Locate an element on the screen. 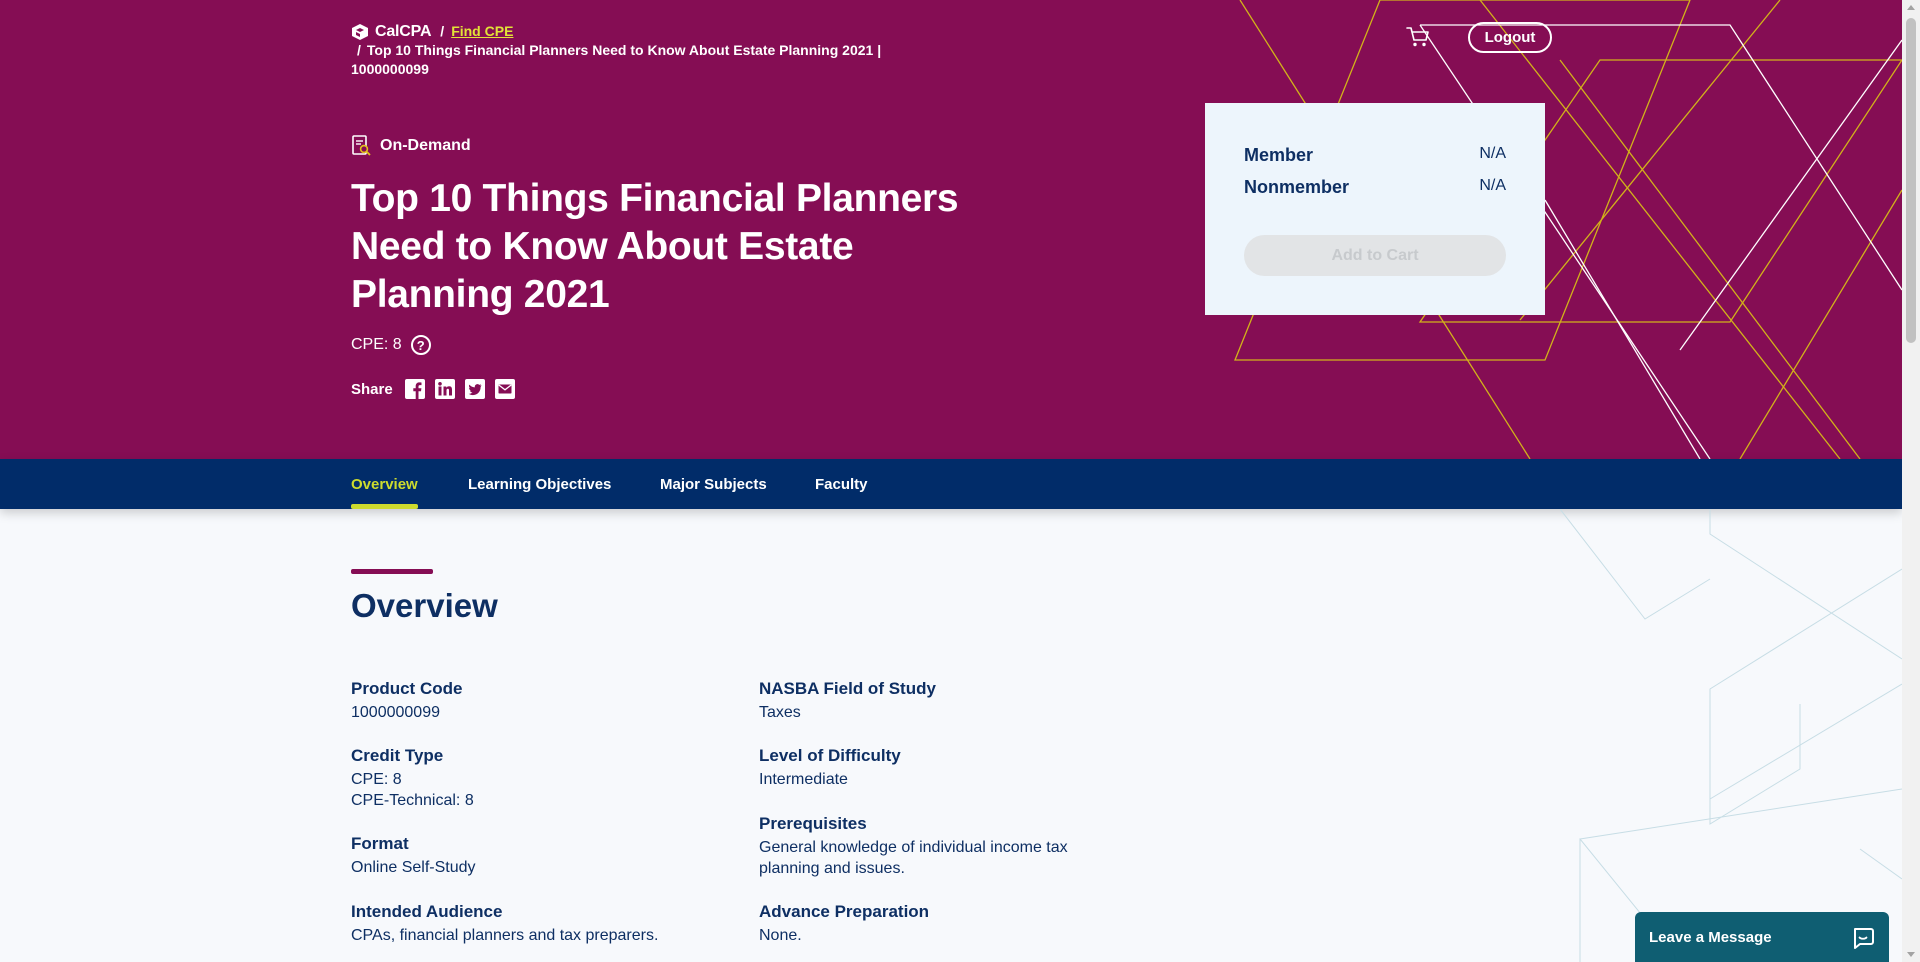  calcpa-logo-icon is located at coordinates (360, 31).